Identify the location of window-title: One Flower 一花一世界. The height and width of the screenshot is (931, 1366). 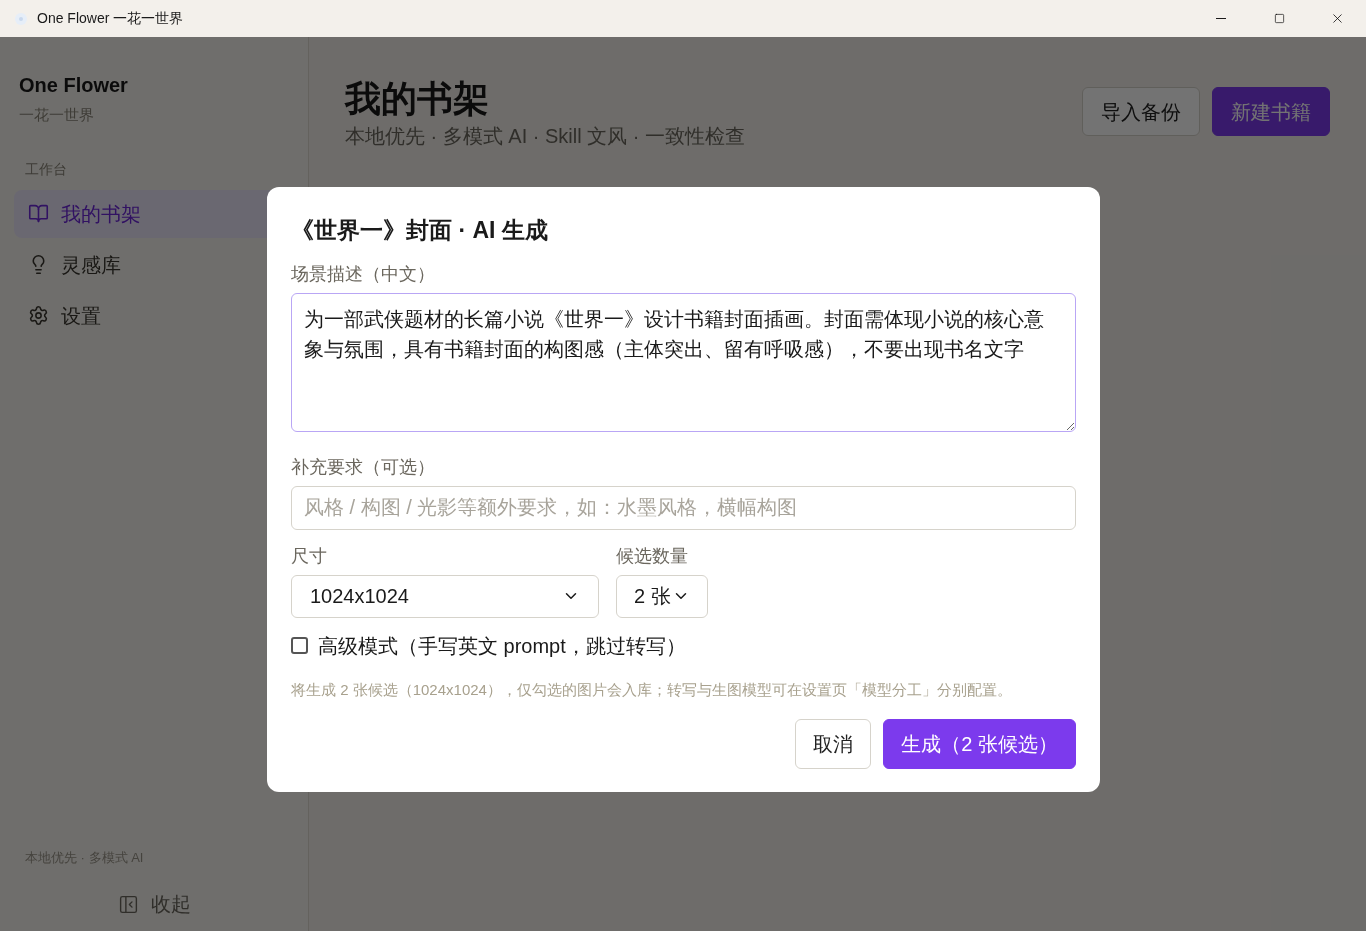
(110, 18).